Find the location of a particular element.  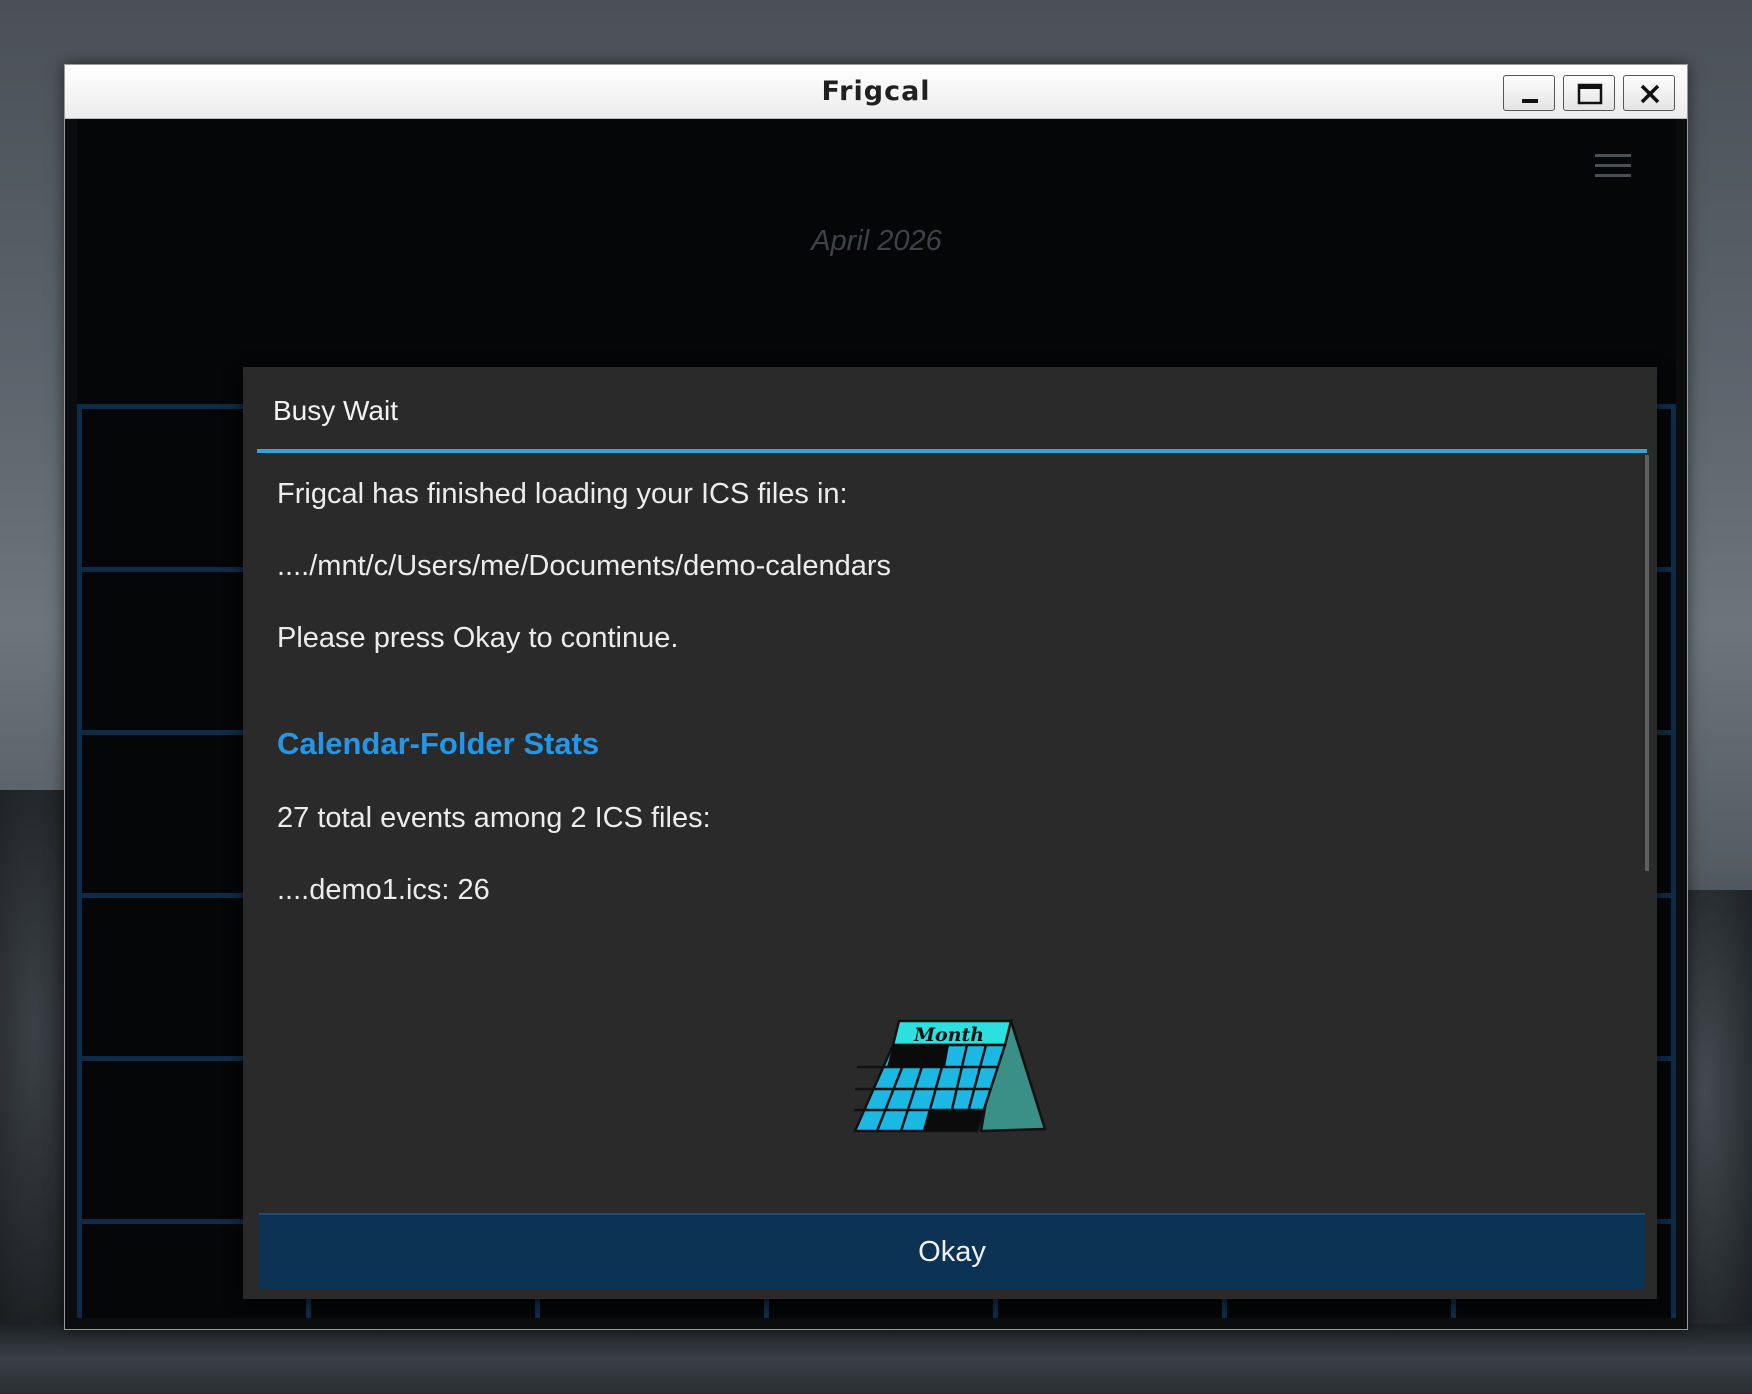

calendar-logo-text: Month is located at coordinates (948, 1035).